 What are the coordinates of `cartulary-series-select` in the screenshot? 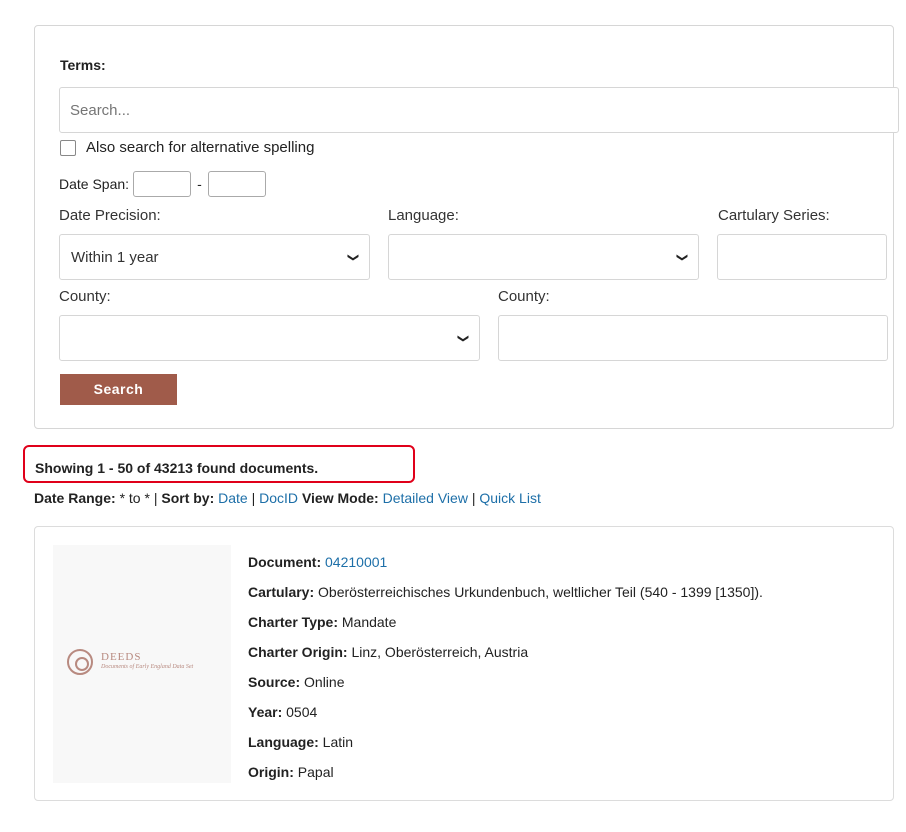 It's located at (802, 257).